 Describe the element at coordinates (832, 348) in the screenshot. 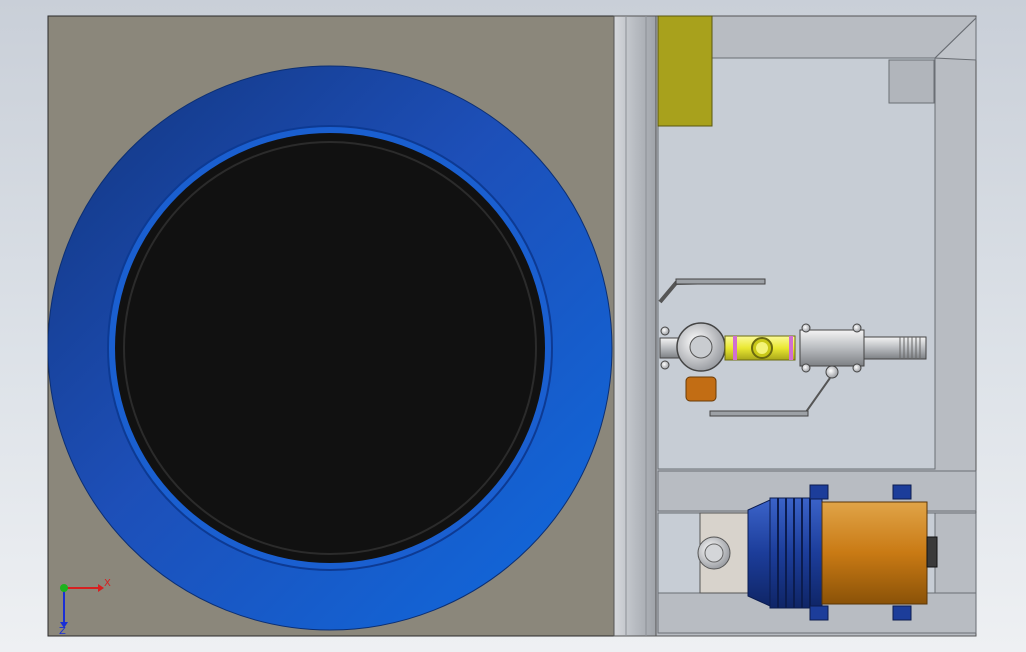

I see `ball-valve` at that location.